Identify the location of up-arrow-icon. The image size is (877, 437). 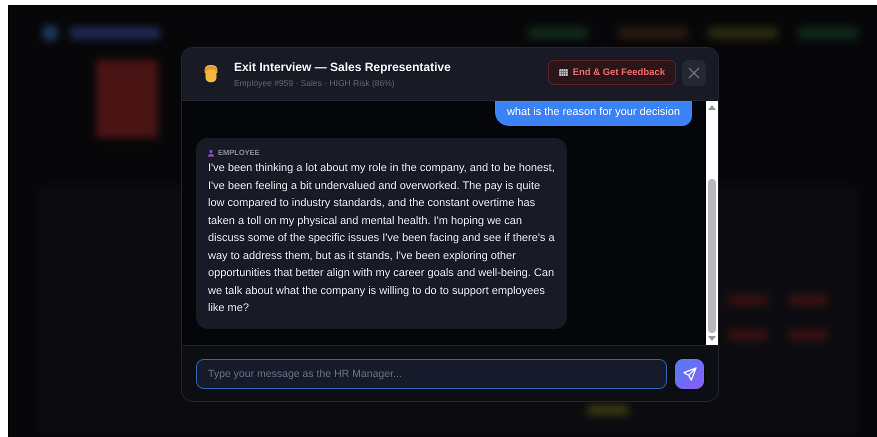
(712, 107).